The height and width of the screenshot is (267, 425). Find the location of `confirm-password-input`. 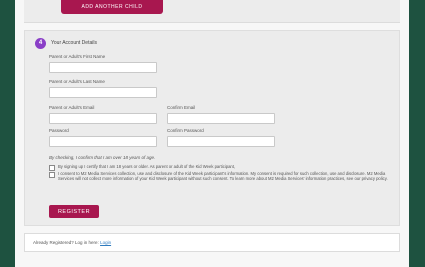

confirm-password-input is located at coordinates (221, 141).